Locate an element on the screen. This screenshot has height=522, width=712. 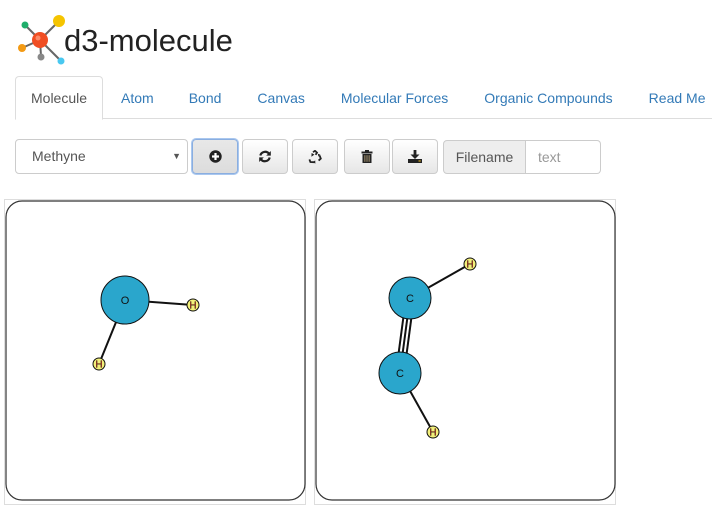
atom-label: O is located at coordinates (125, 301).